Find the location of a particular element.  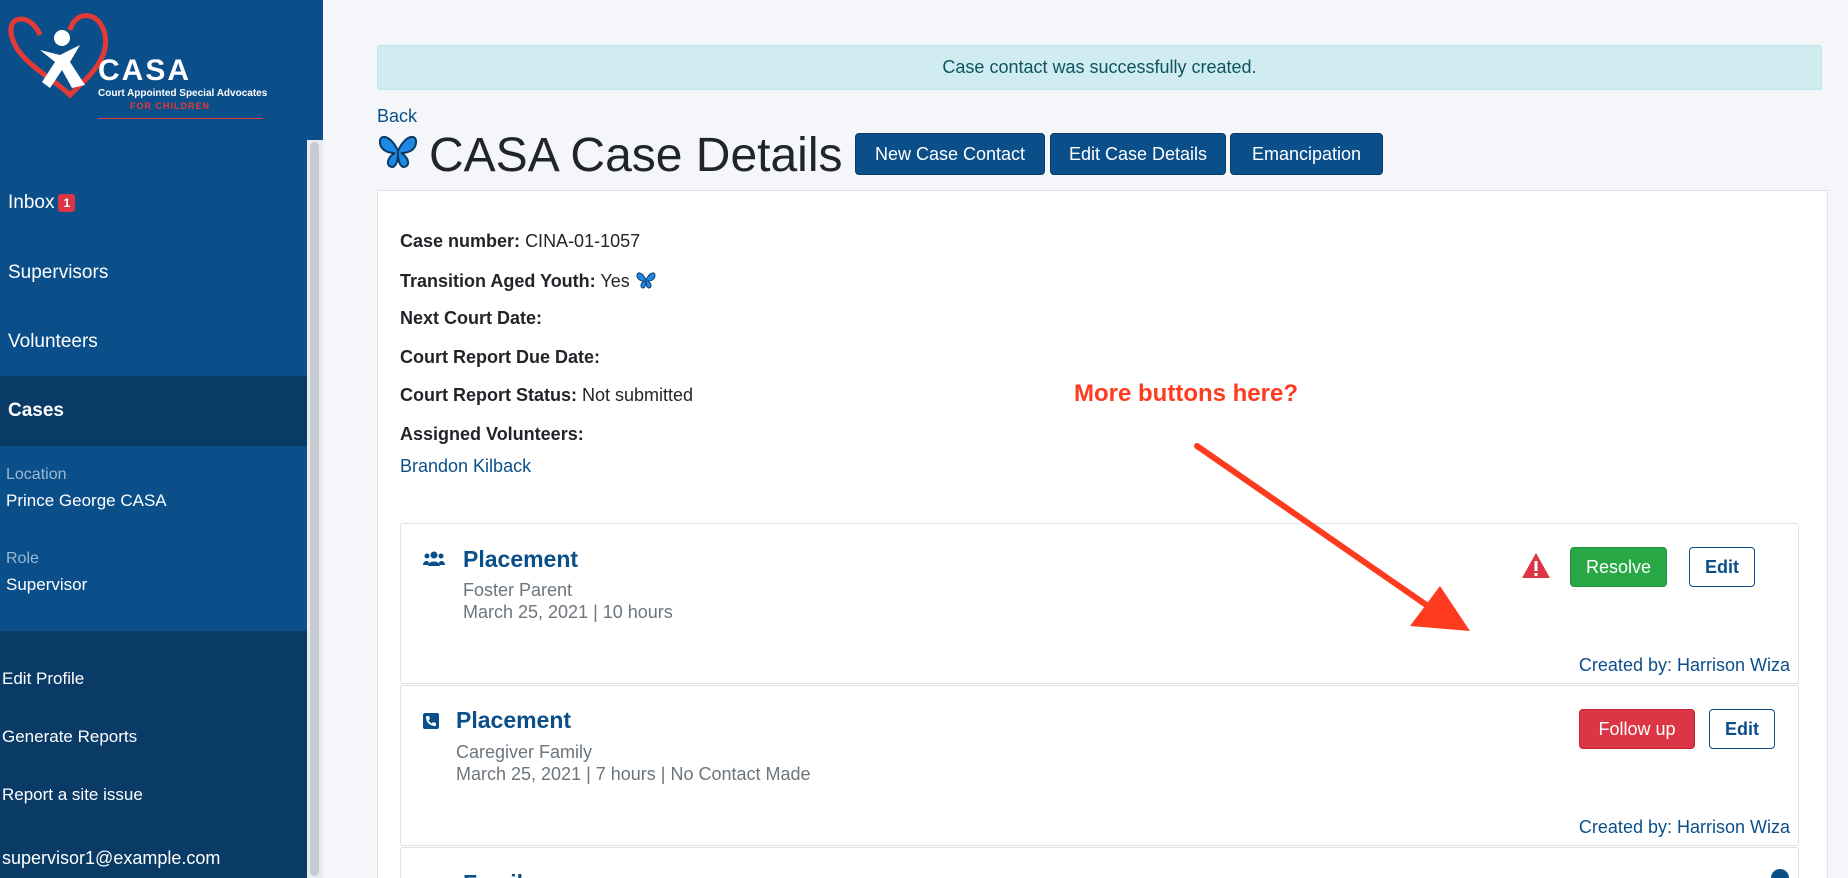

edit-profile-link: Edit Profile is located at coordinates (43, 679).